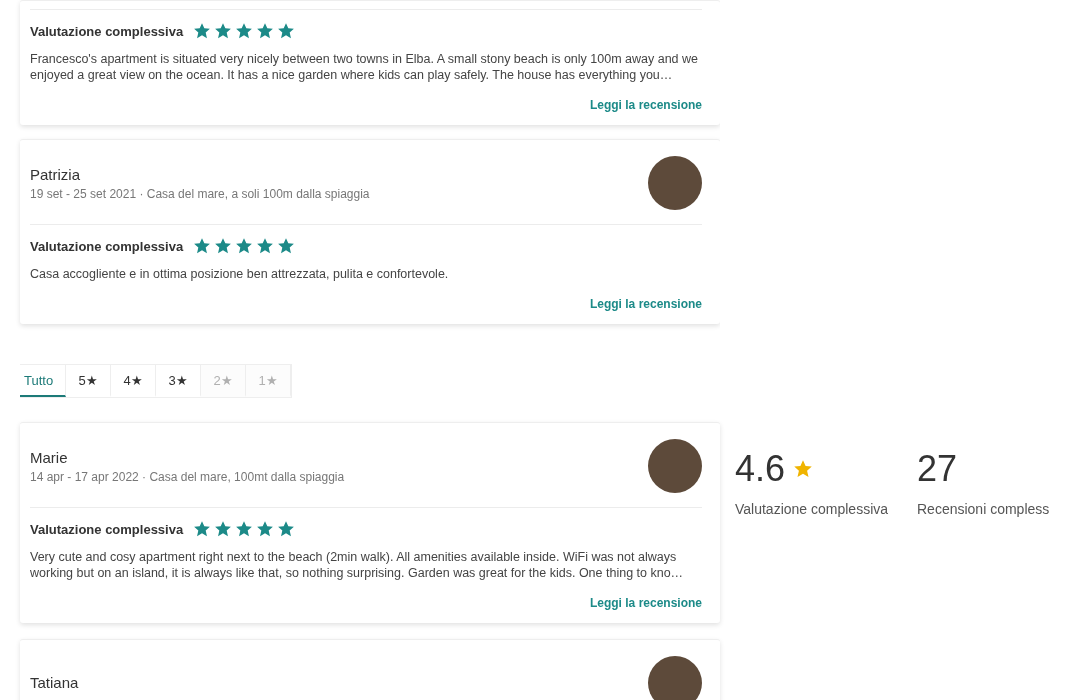 The width and height of the screenshot is (1080, 700). I want to click on reviewer-name: Marie, so click(49, 458).